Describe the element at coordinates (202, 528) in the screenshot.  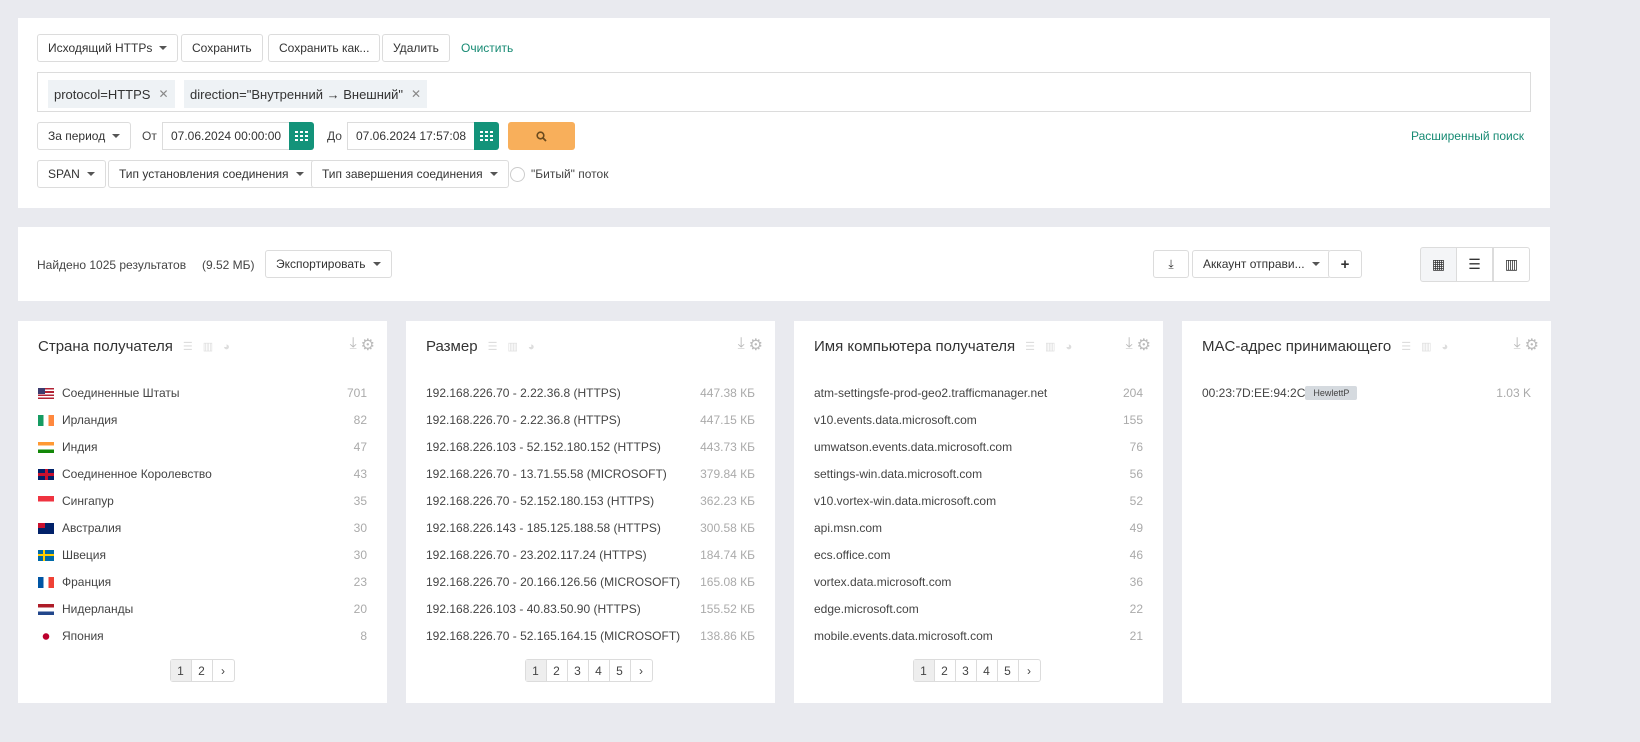
I see `list-item: Австралия 30` at that location.